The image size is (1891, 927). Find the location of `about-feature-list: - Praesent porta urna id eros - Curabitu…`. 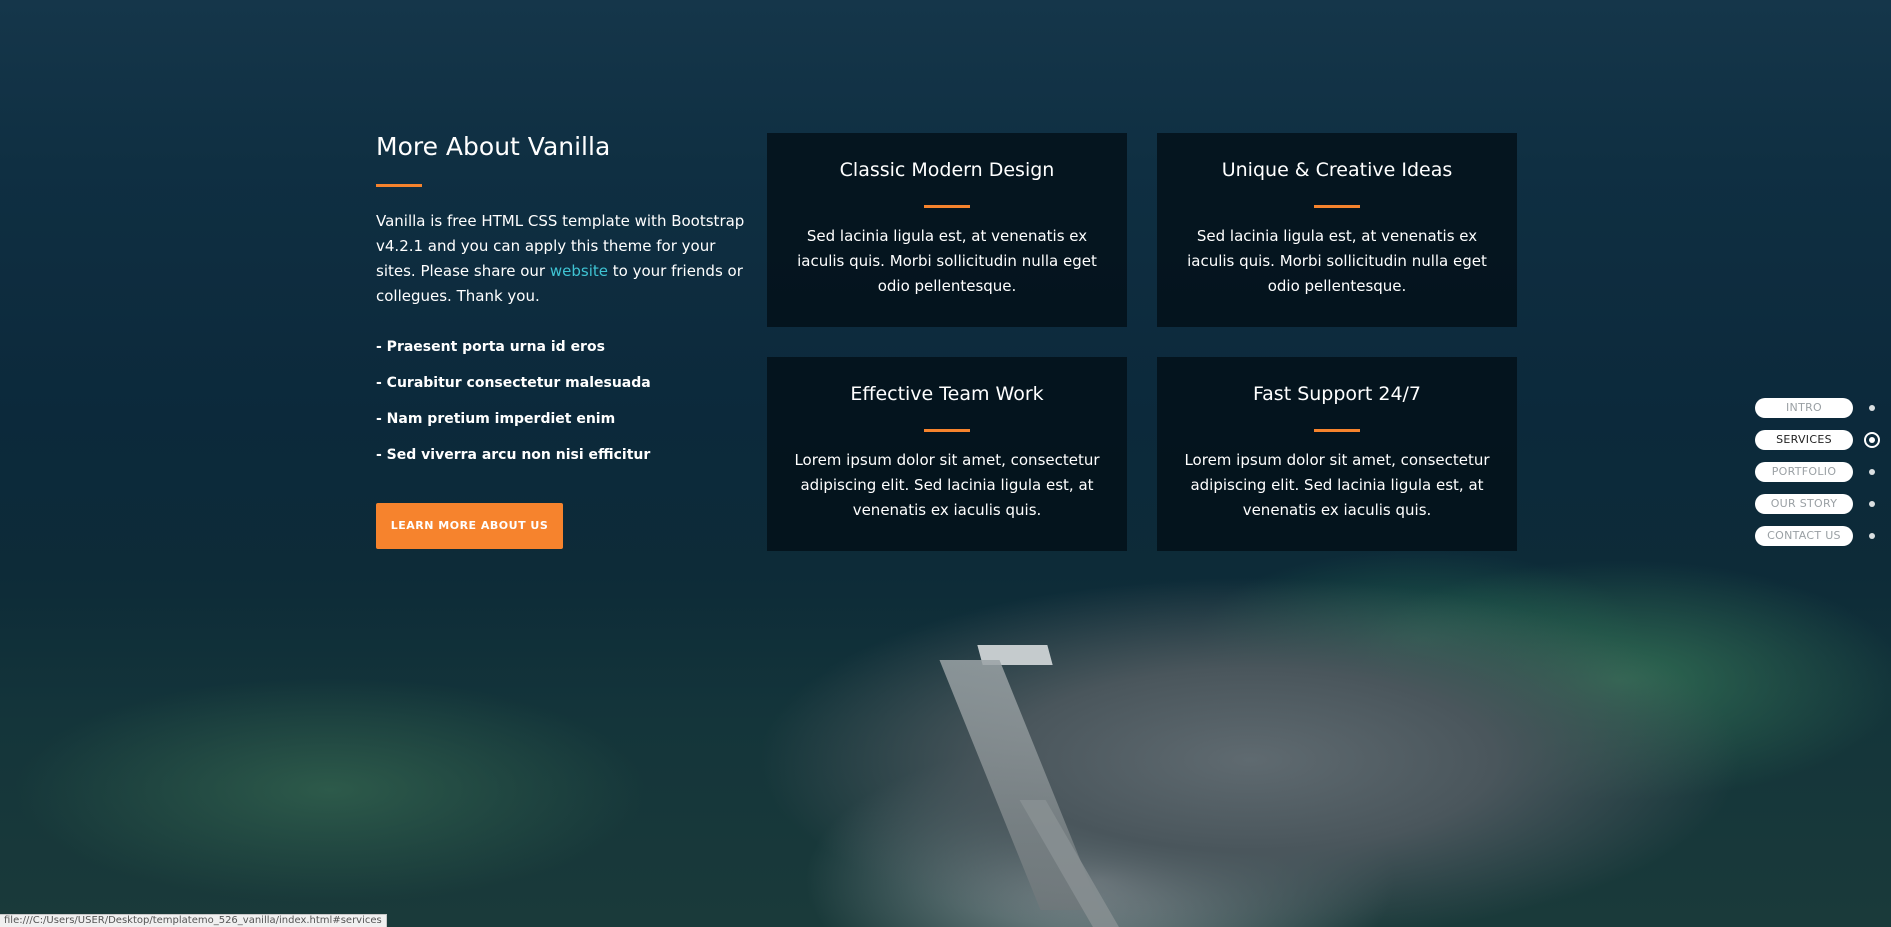

about-feature-list: - Praesent porta urna id eros - Curabitu… is located at coordinates (561, 401).